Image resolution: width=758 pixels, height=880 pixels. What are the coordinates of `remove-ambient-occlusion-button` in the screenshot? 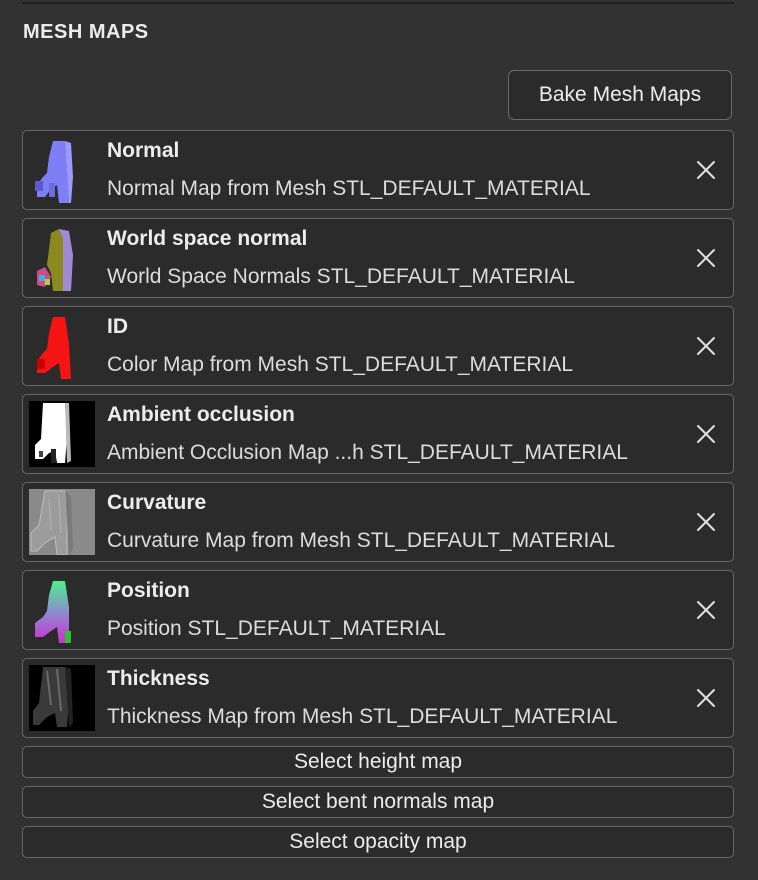 It's located at (706, 434).